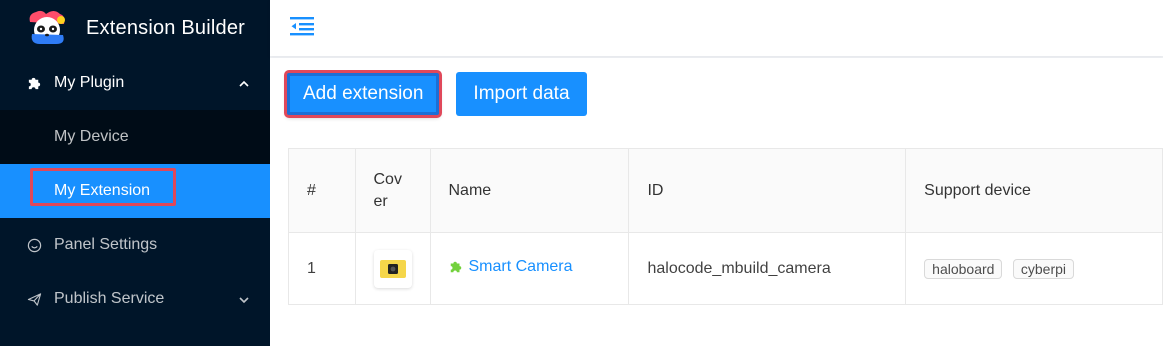  Describe the element at coordinates (767, 268) in the screenshot. I see `extension-id: halocode_mbuild_camera` at that location.